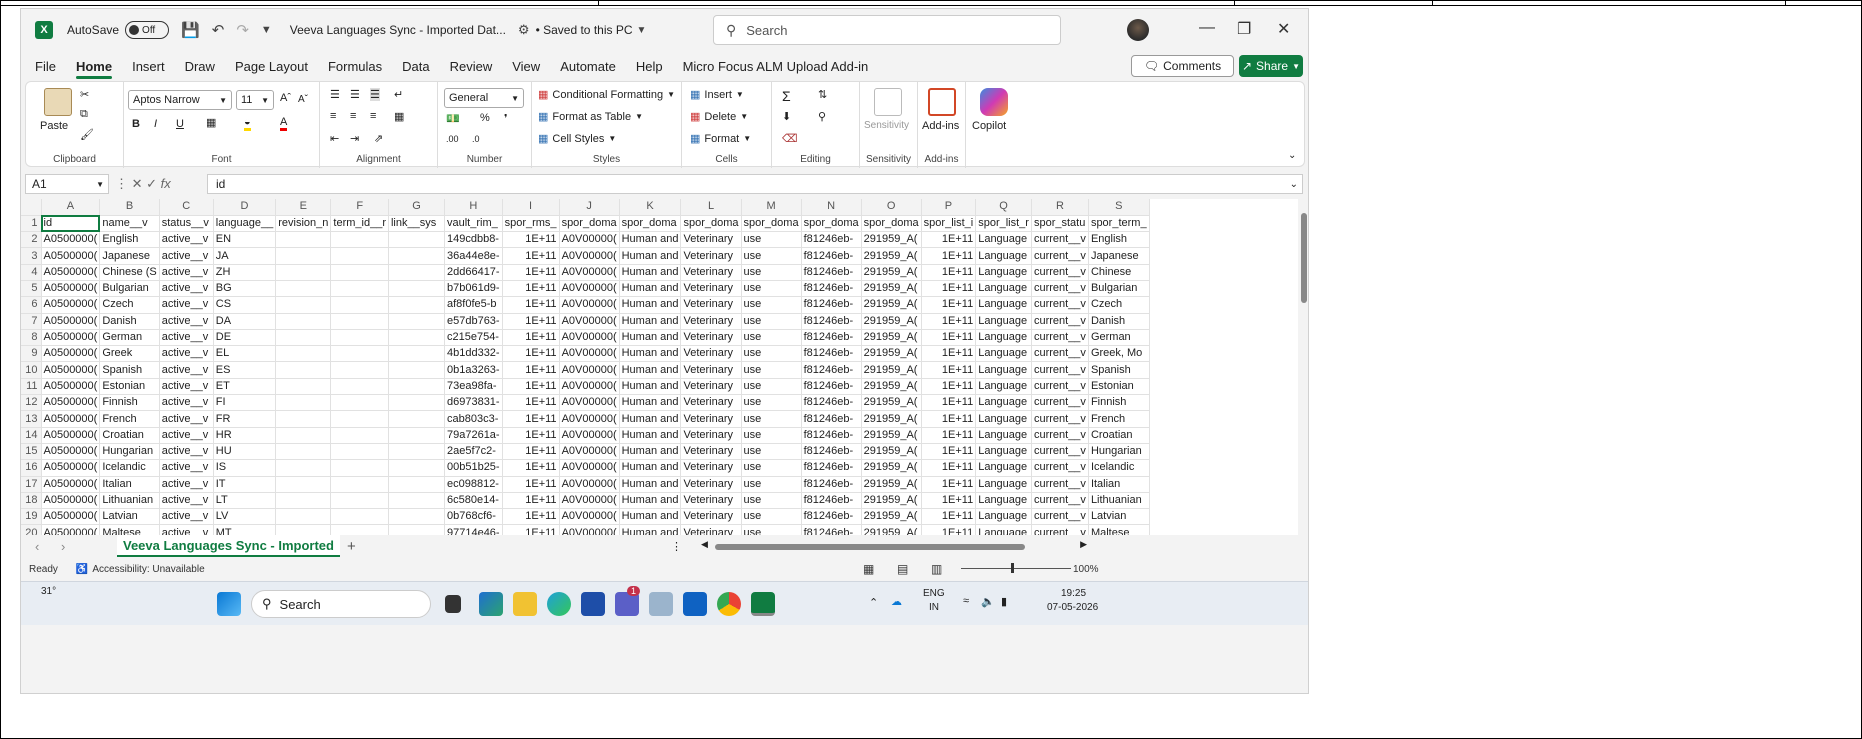 This screenshot has height=739, width=1862. What do you see at coordinates (1119, 305) in the screenshot?
I see `cell: Czech` at bounding box center [1119, 305].